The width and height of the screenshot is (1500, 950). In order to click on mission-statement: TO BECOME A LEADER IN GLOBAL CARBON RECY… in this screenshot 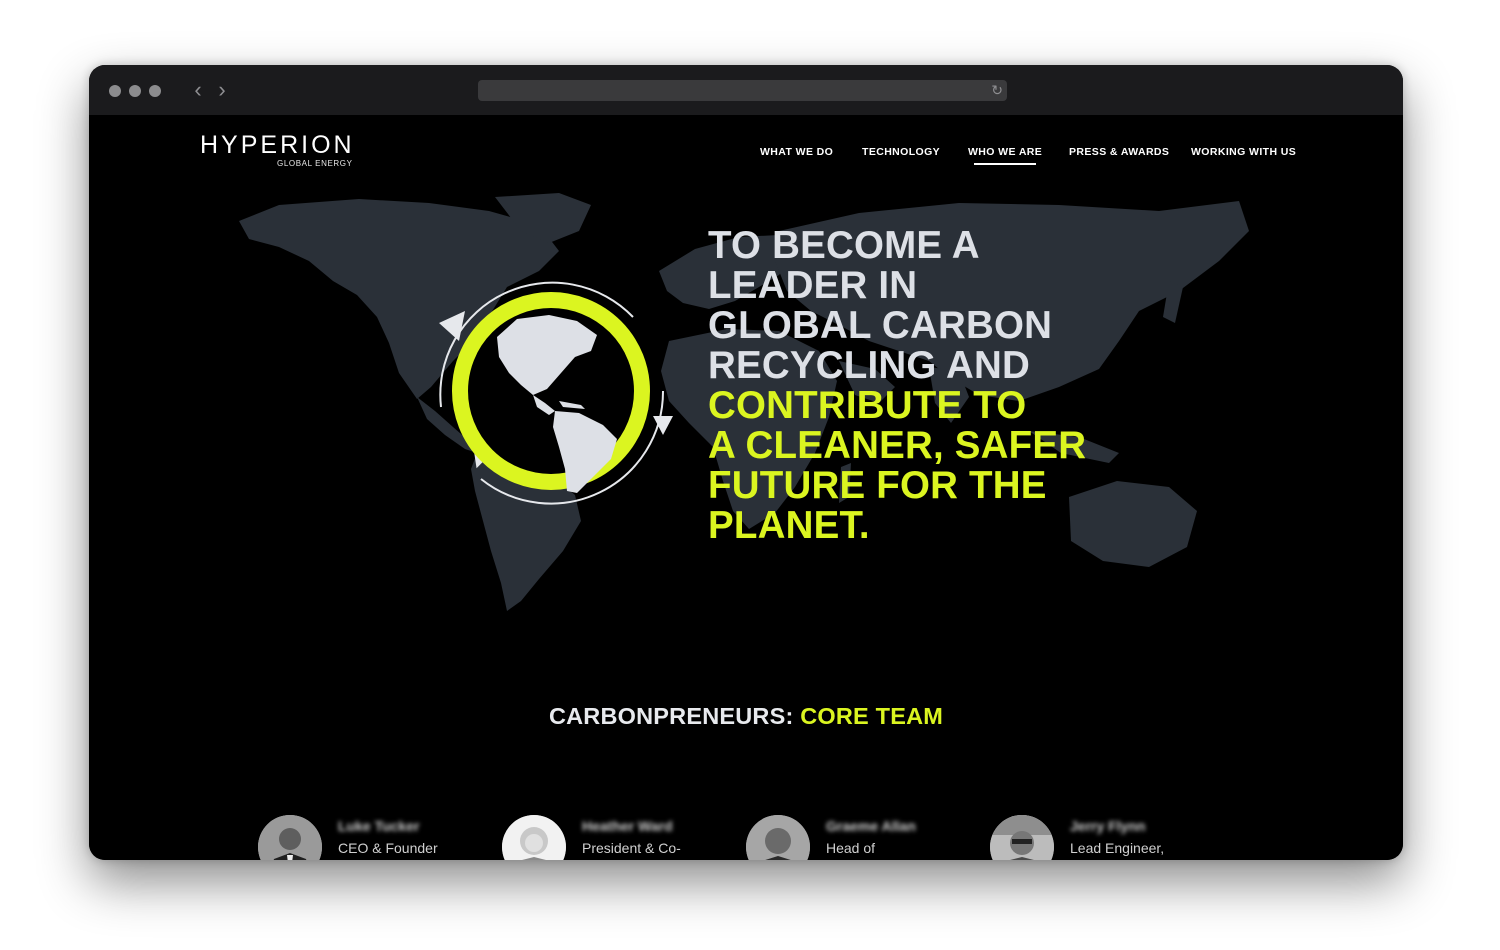, I will do `click(918, 386)`.